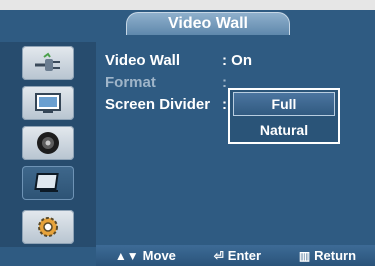 The height and width of the screenshot is (266, 375). I want to click on gear-icon, so click(48, 227).